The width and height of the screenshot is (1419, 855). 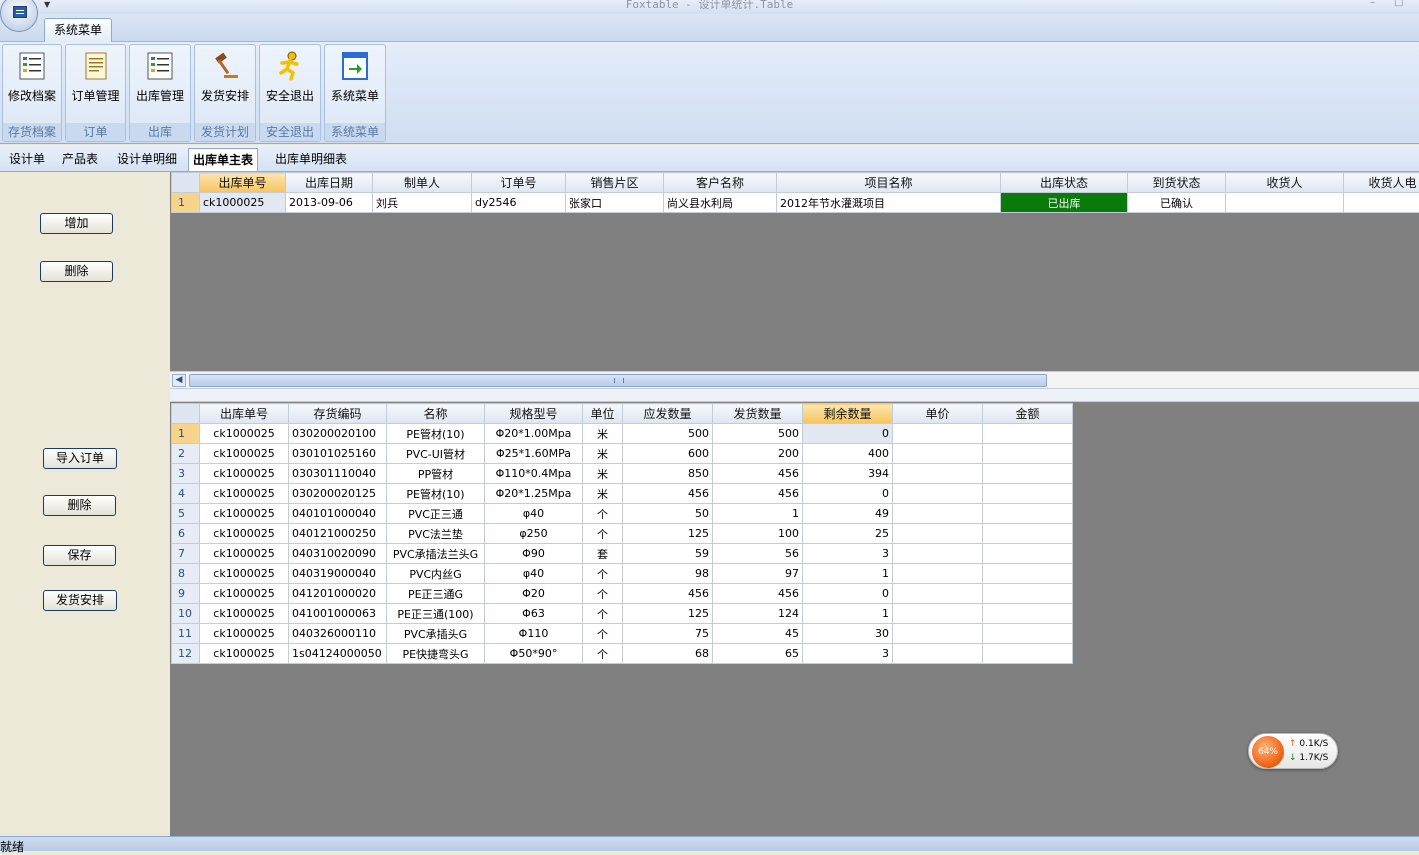 What do you see at coordinates (1398, 4) in the screenshot?
I see `maximize-button: □` at bounding box center [1398, 4].